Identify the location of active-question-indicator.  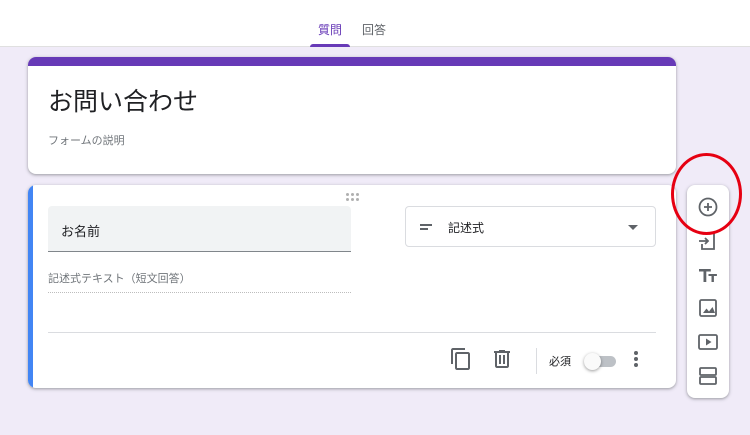
(30, 286).